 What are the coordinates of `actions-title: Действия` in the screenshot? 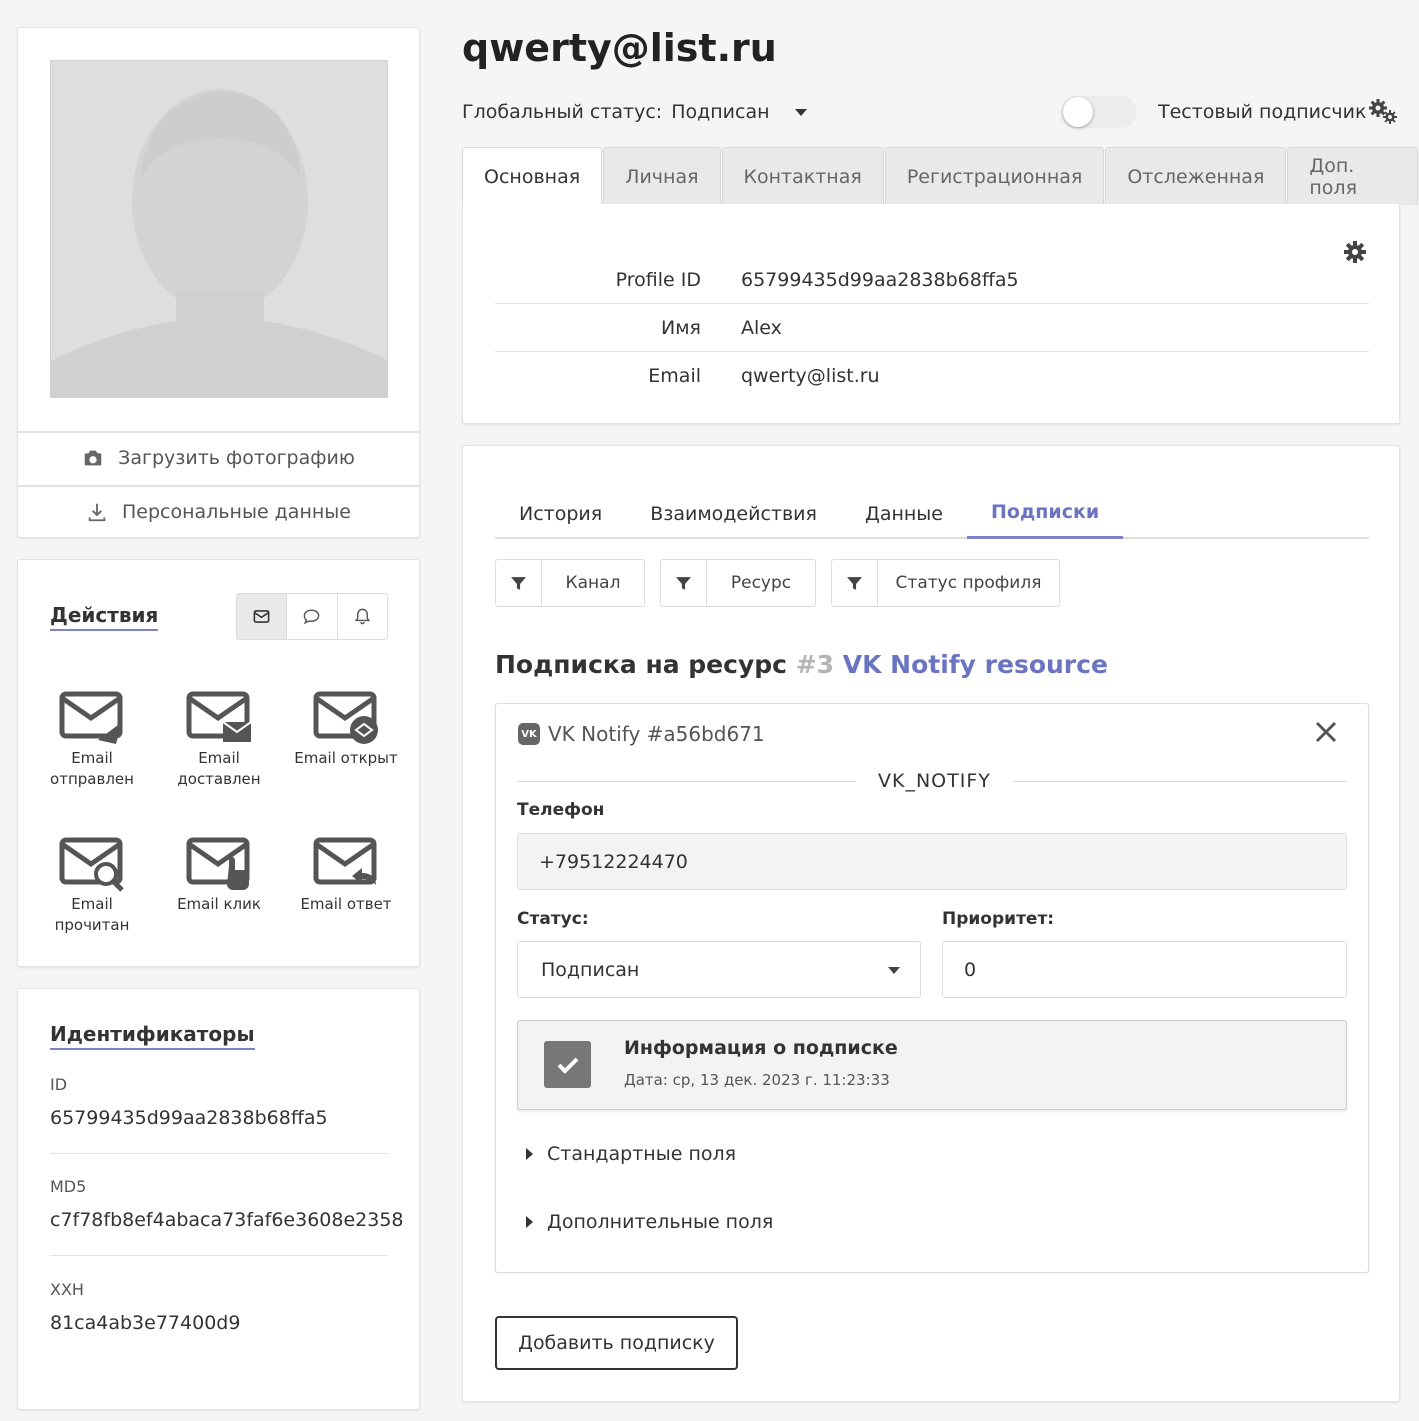 It's located at (104, 617).